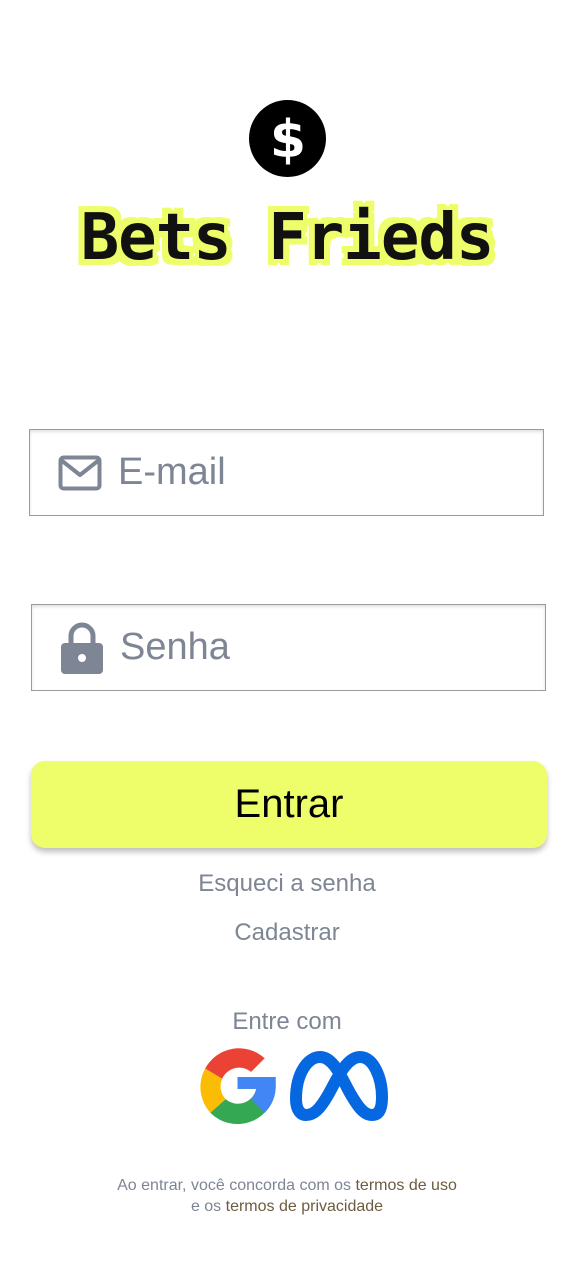 The height and width of the screenshot is (1280, 574). Describe the element at coordinates (338, 1085) in the screenshot. I see `meta-logo-icon` at that location.